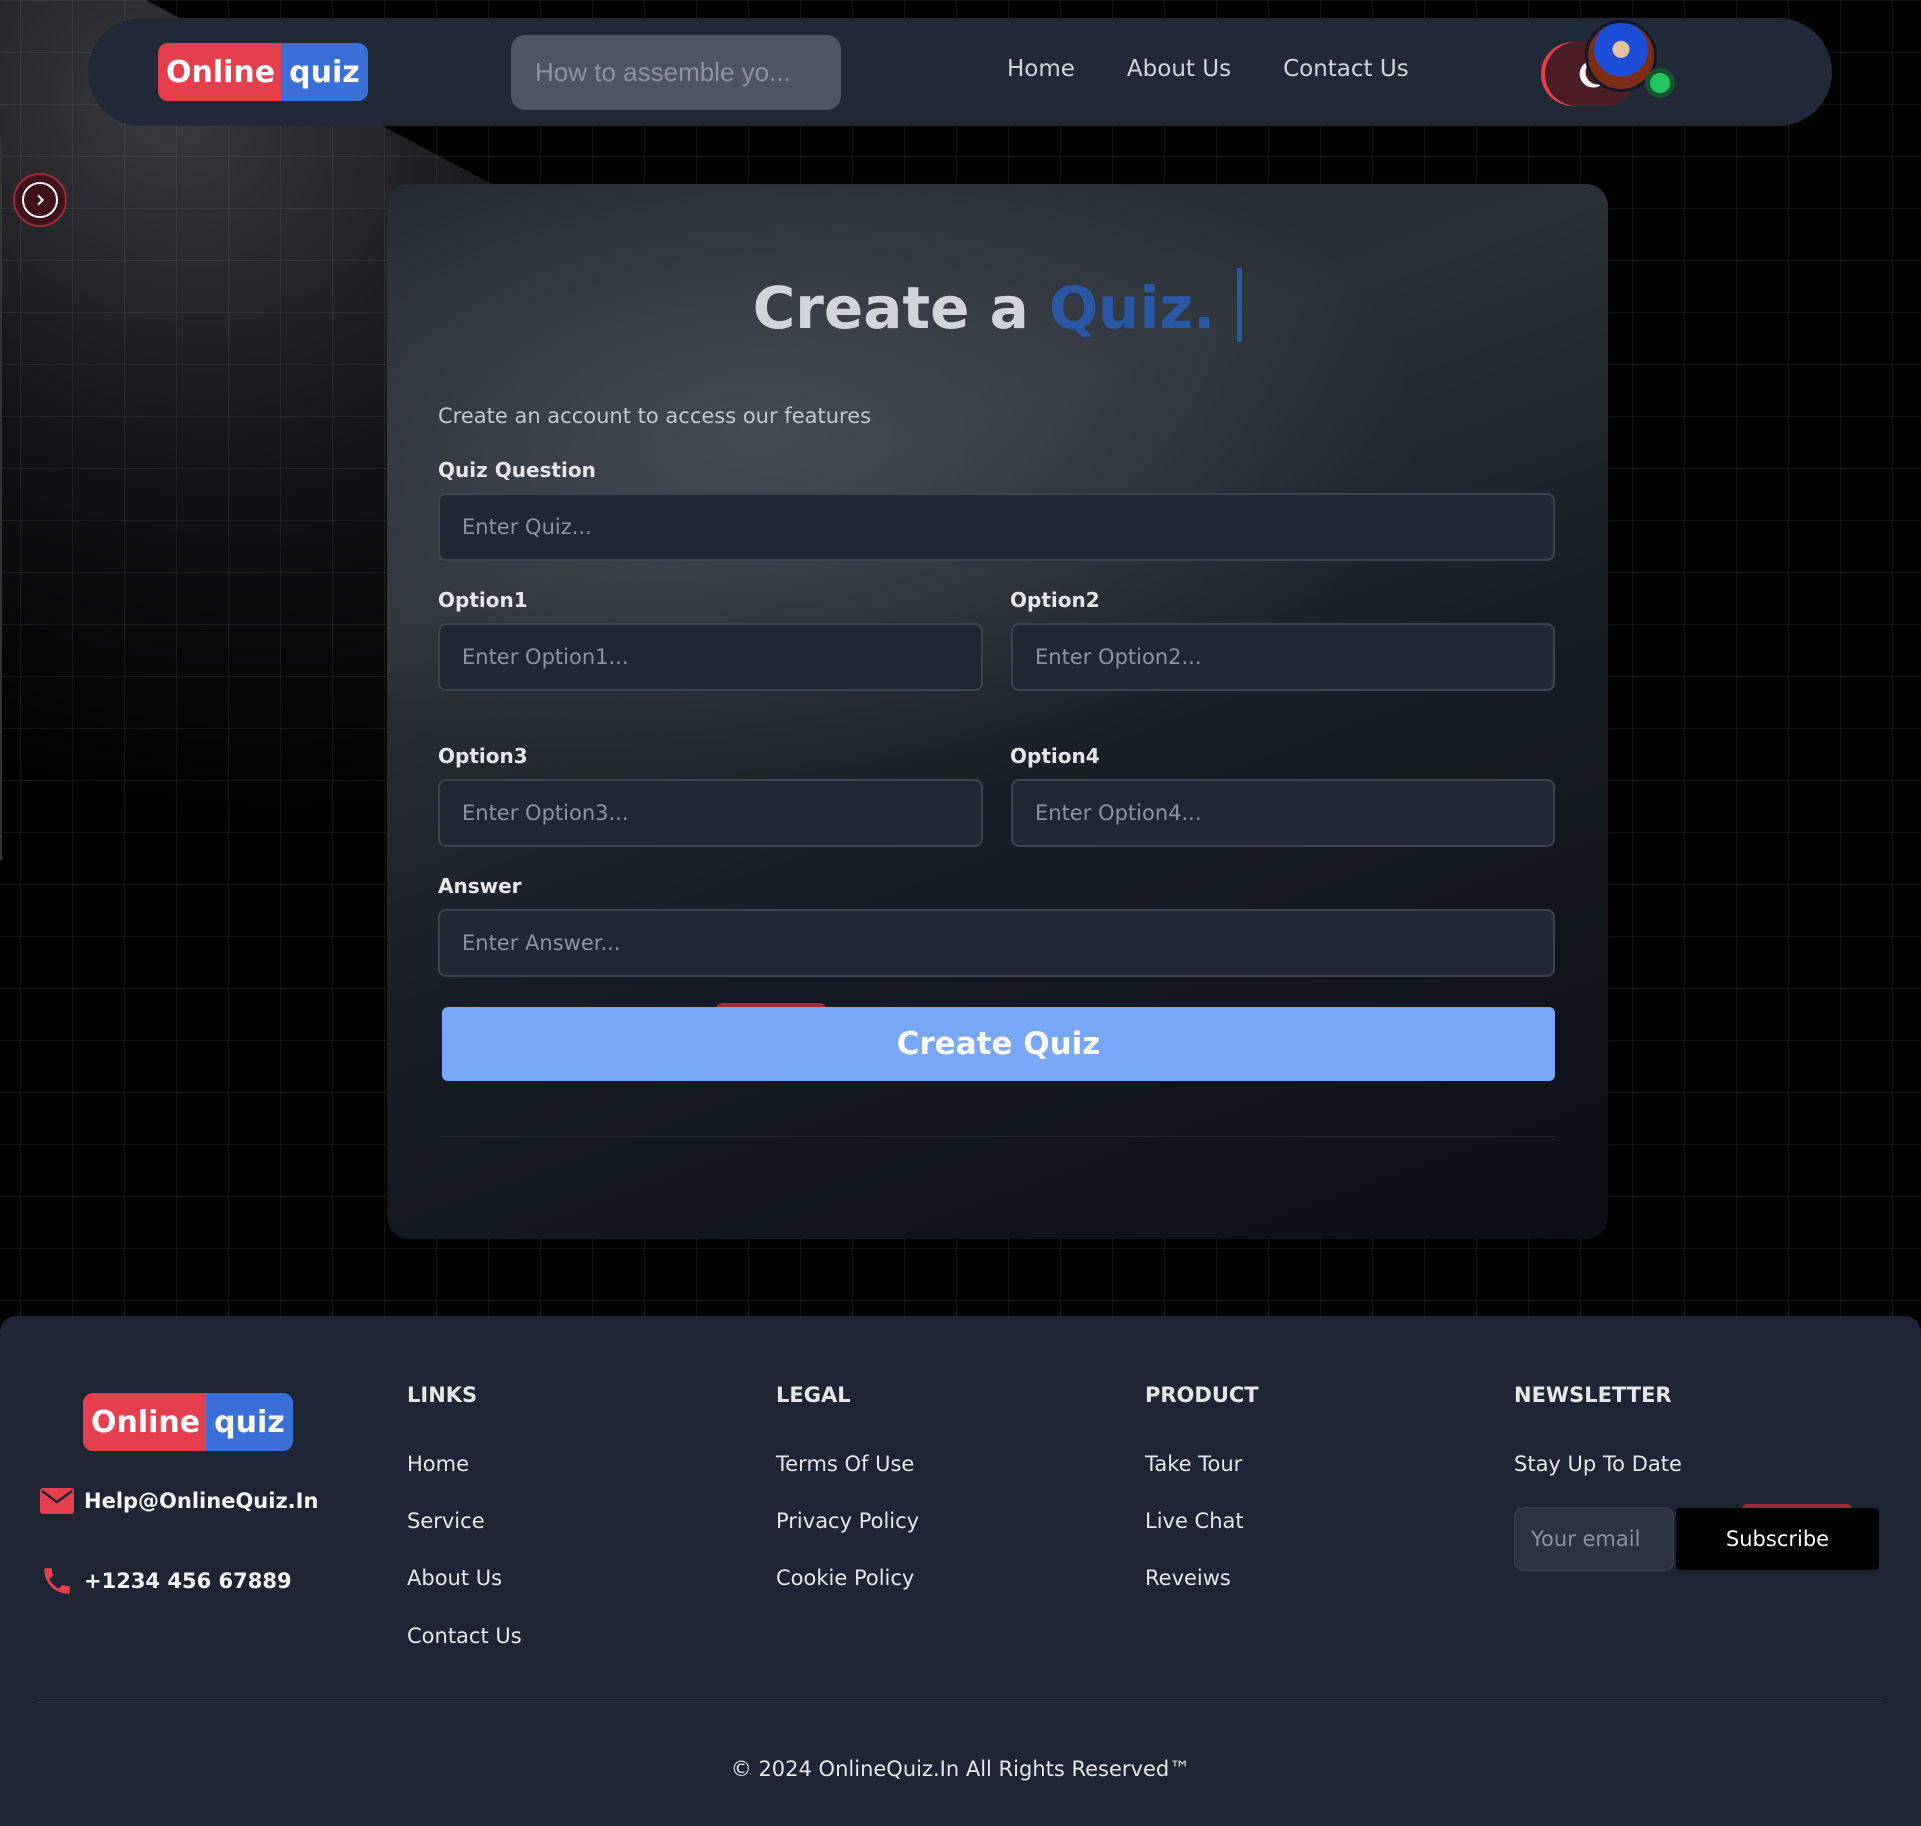 This screenshot has width=1921, height=1826. I want to click on search-bar, so click(690, 72).